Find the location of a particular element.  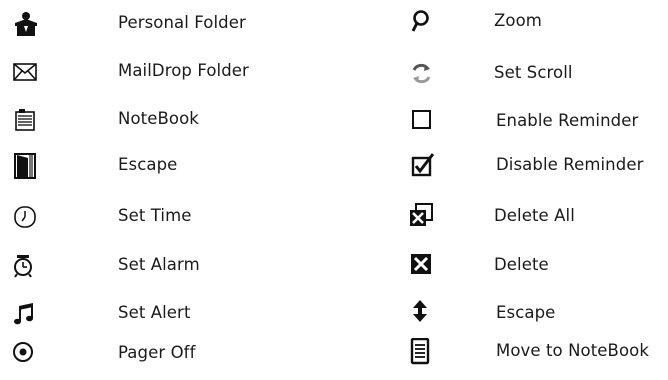

legend-label: NoteBook is located at coordinates (158, 118).